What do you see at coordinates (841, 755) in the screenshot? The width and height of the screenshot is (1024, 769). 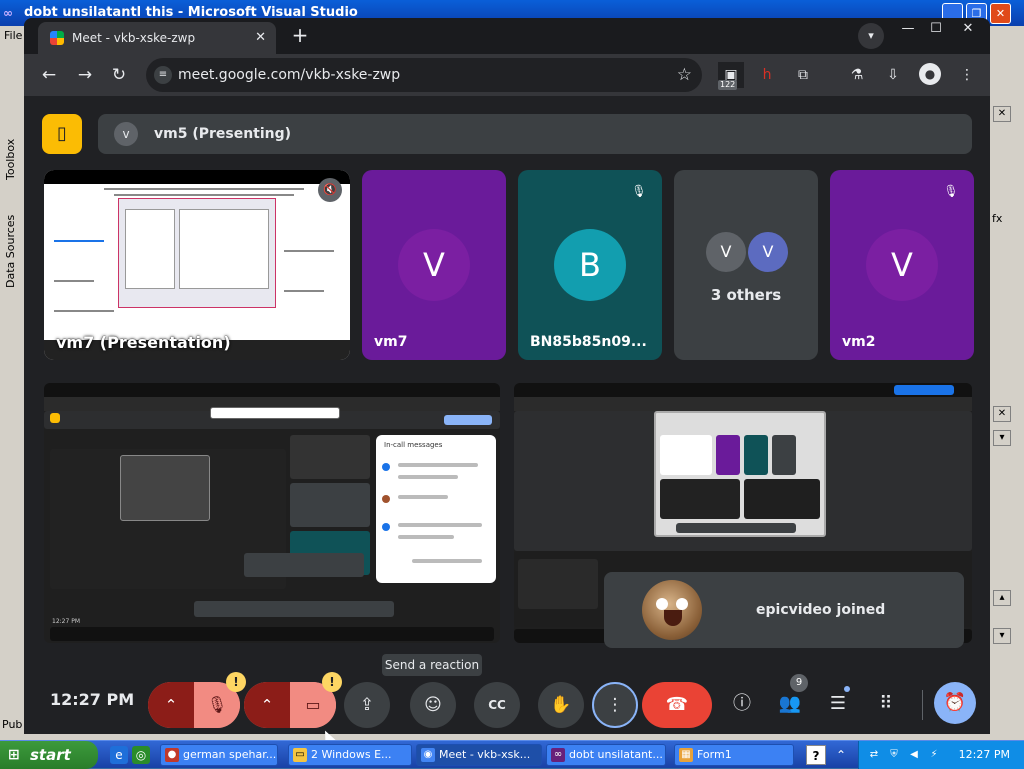 I see `chevron-up-icon: ⌃` at bounding box center [841, 755].